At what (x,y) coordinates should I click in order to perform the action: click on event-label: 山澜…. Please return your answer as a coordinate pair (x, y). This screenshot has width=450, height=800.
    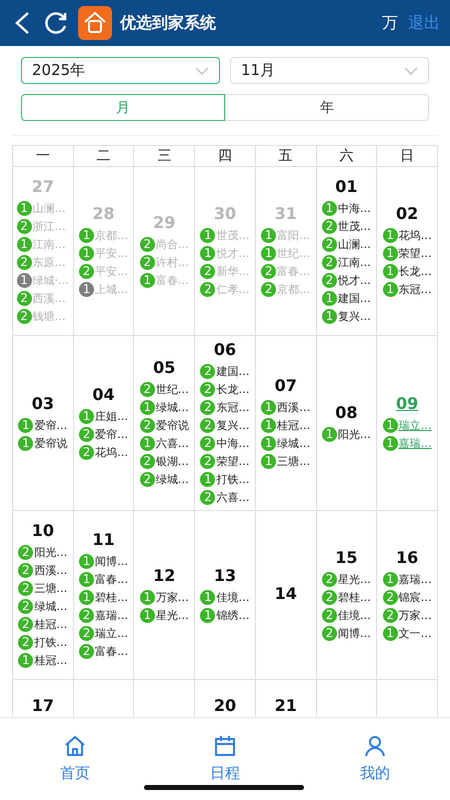
    Looking at the image, I should click on (354, 244).